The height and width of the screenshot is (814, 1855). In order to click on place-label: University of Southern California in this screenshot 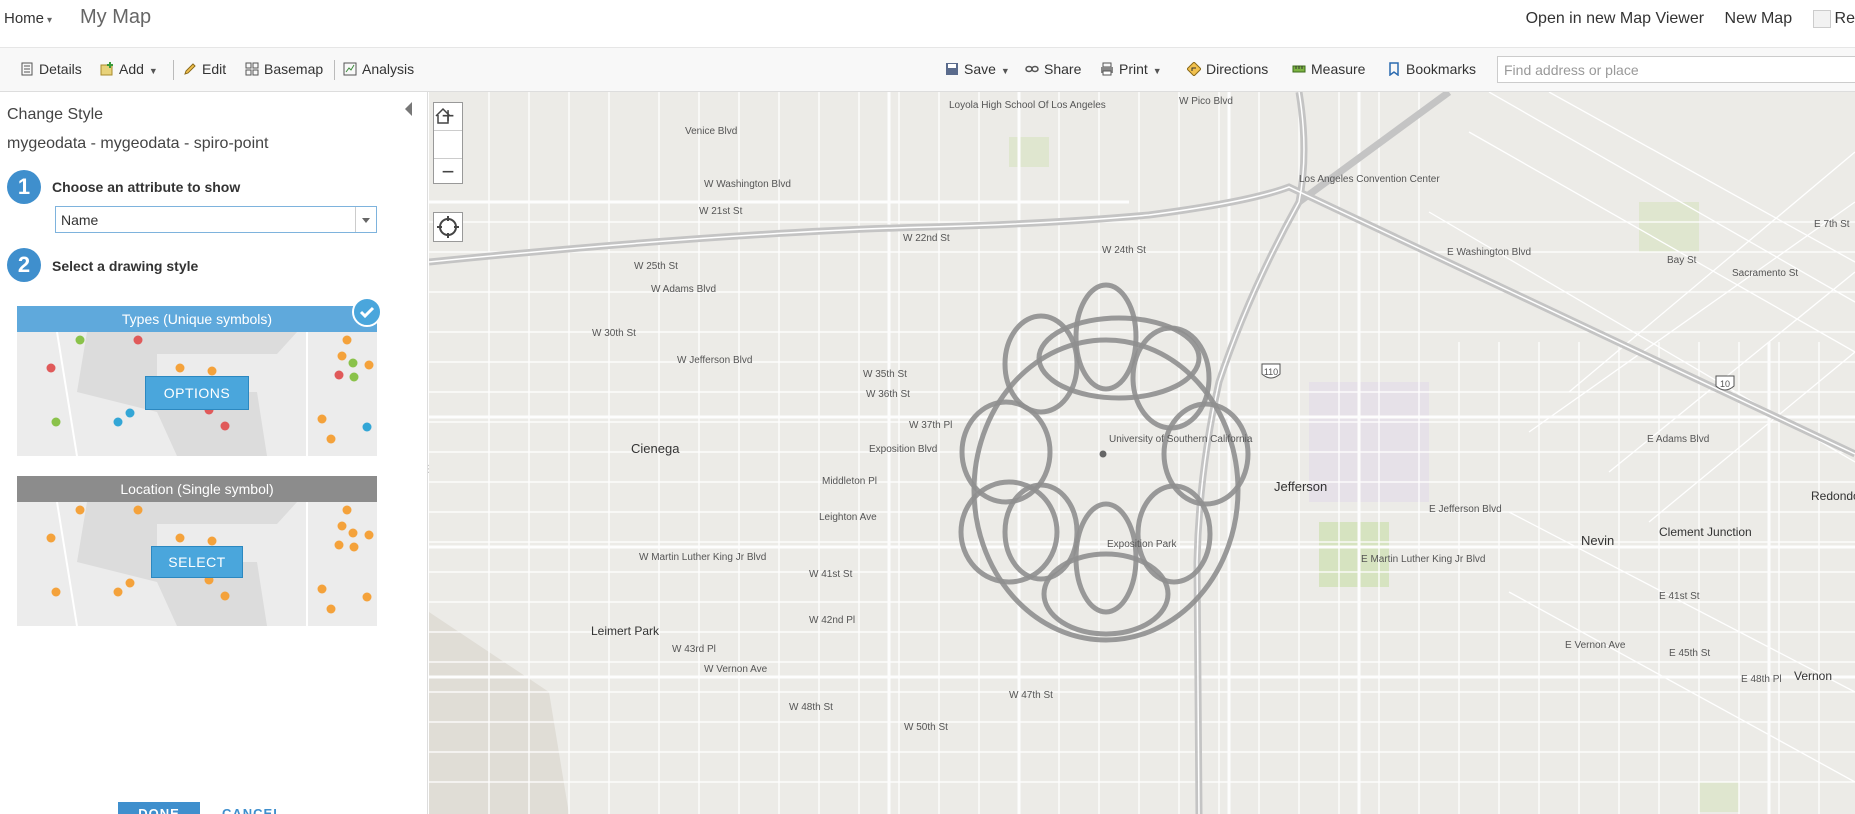, I will do `click(1181, 439)`.